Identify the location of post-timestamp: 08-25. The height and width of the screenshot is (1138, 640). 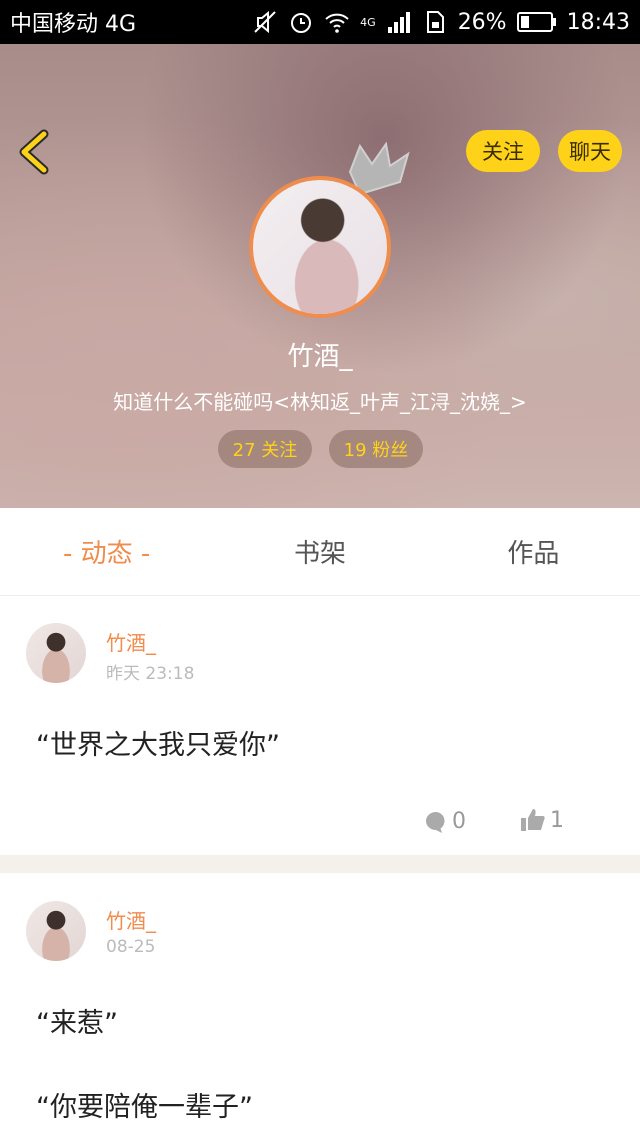
(131, 947).